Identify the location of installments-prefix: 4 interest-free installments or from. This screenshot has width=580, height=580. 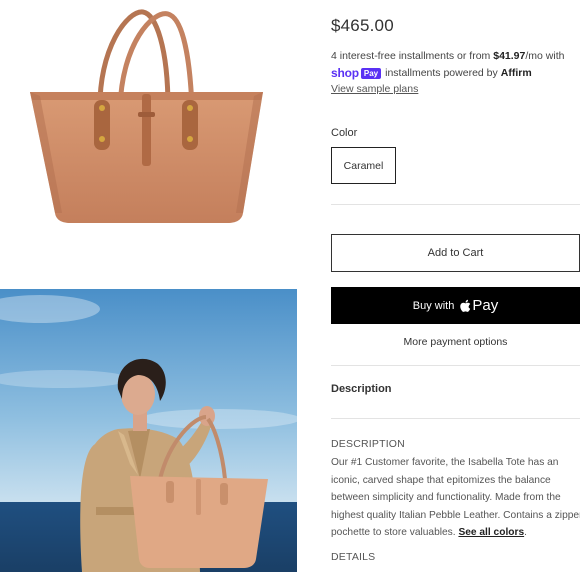
(412, 56).